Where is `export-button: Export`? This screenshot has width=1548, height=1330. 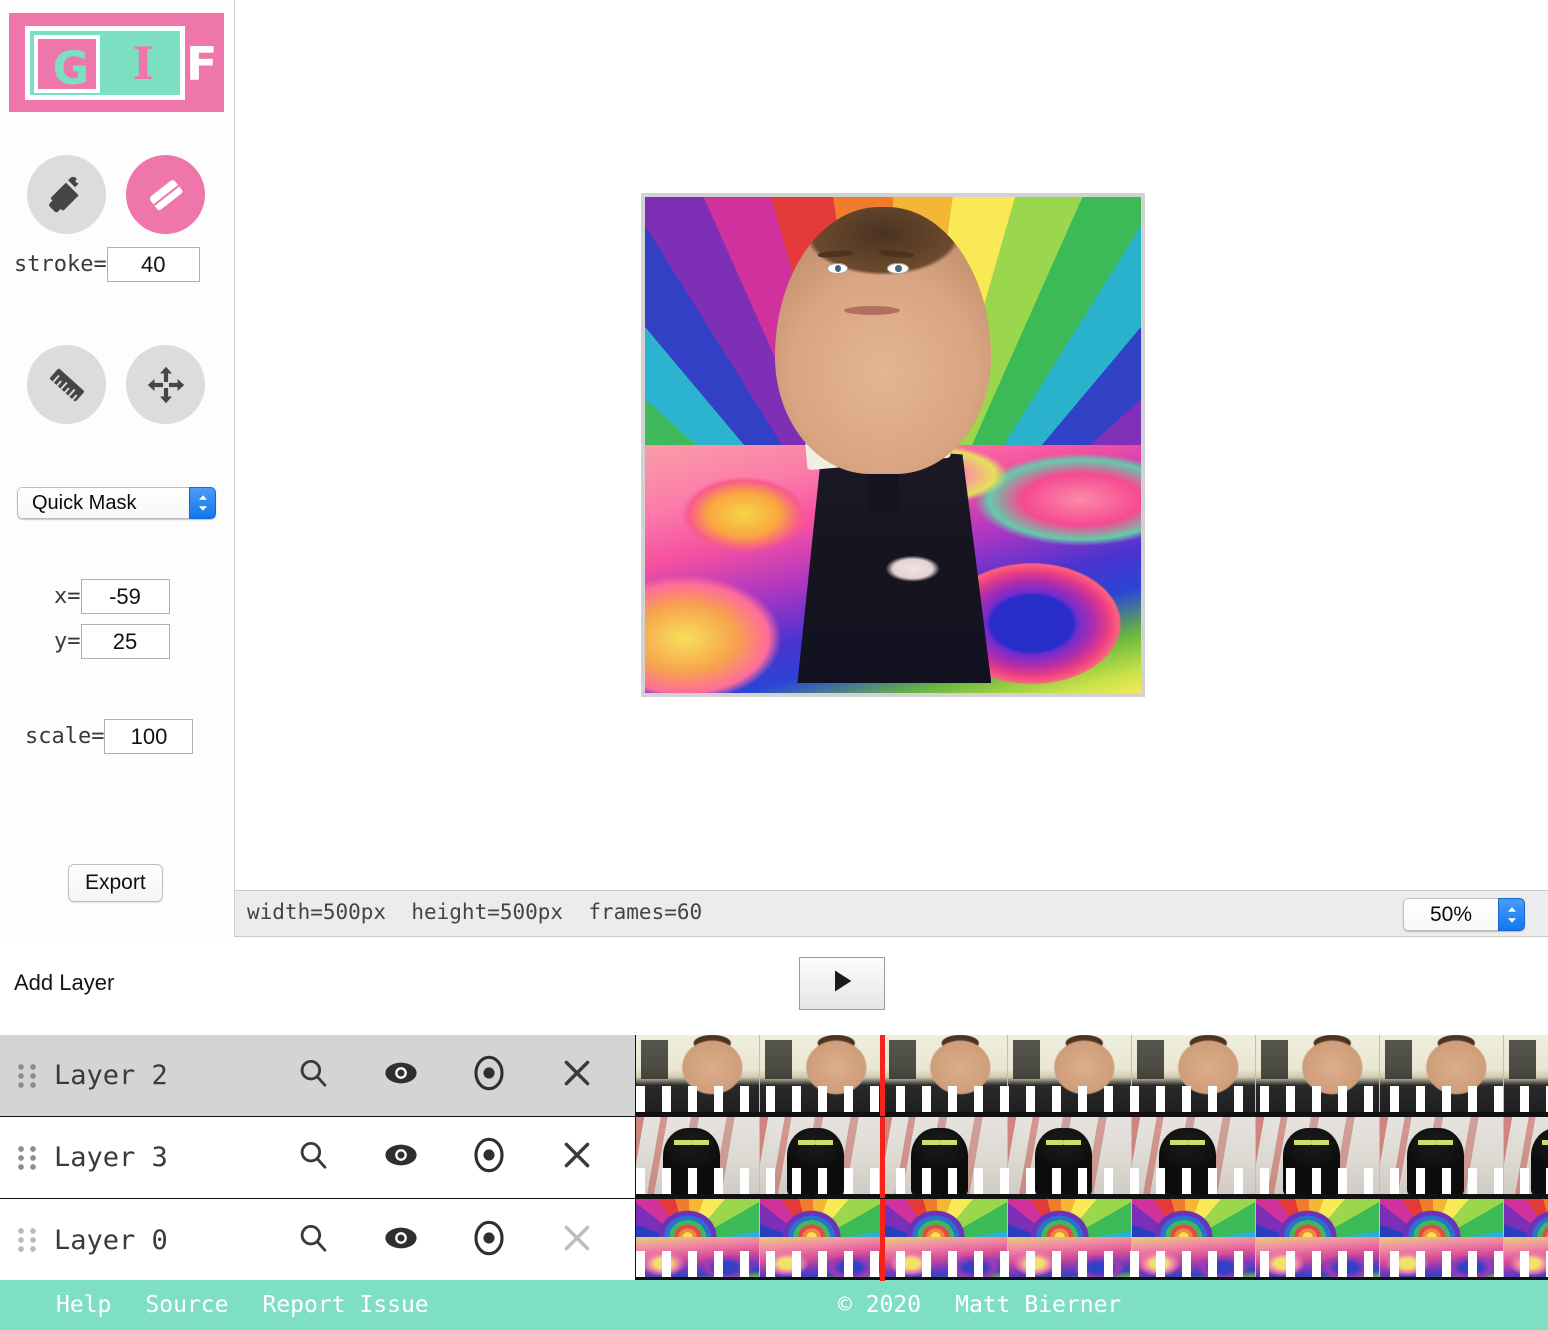
export-button: Export is located at coordinates (115, 883).